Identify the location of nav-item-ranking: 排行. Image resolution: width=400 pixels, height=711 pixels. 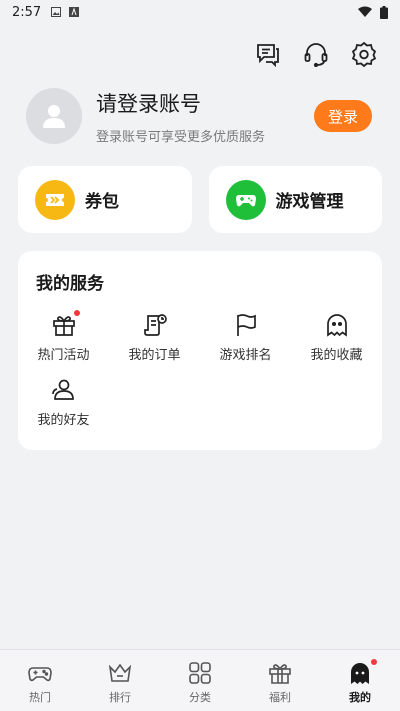
(120, 680).